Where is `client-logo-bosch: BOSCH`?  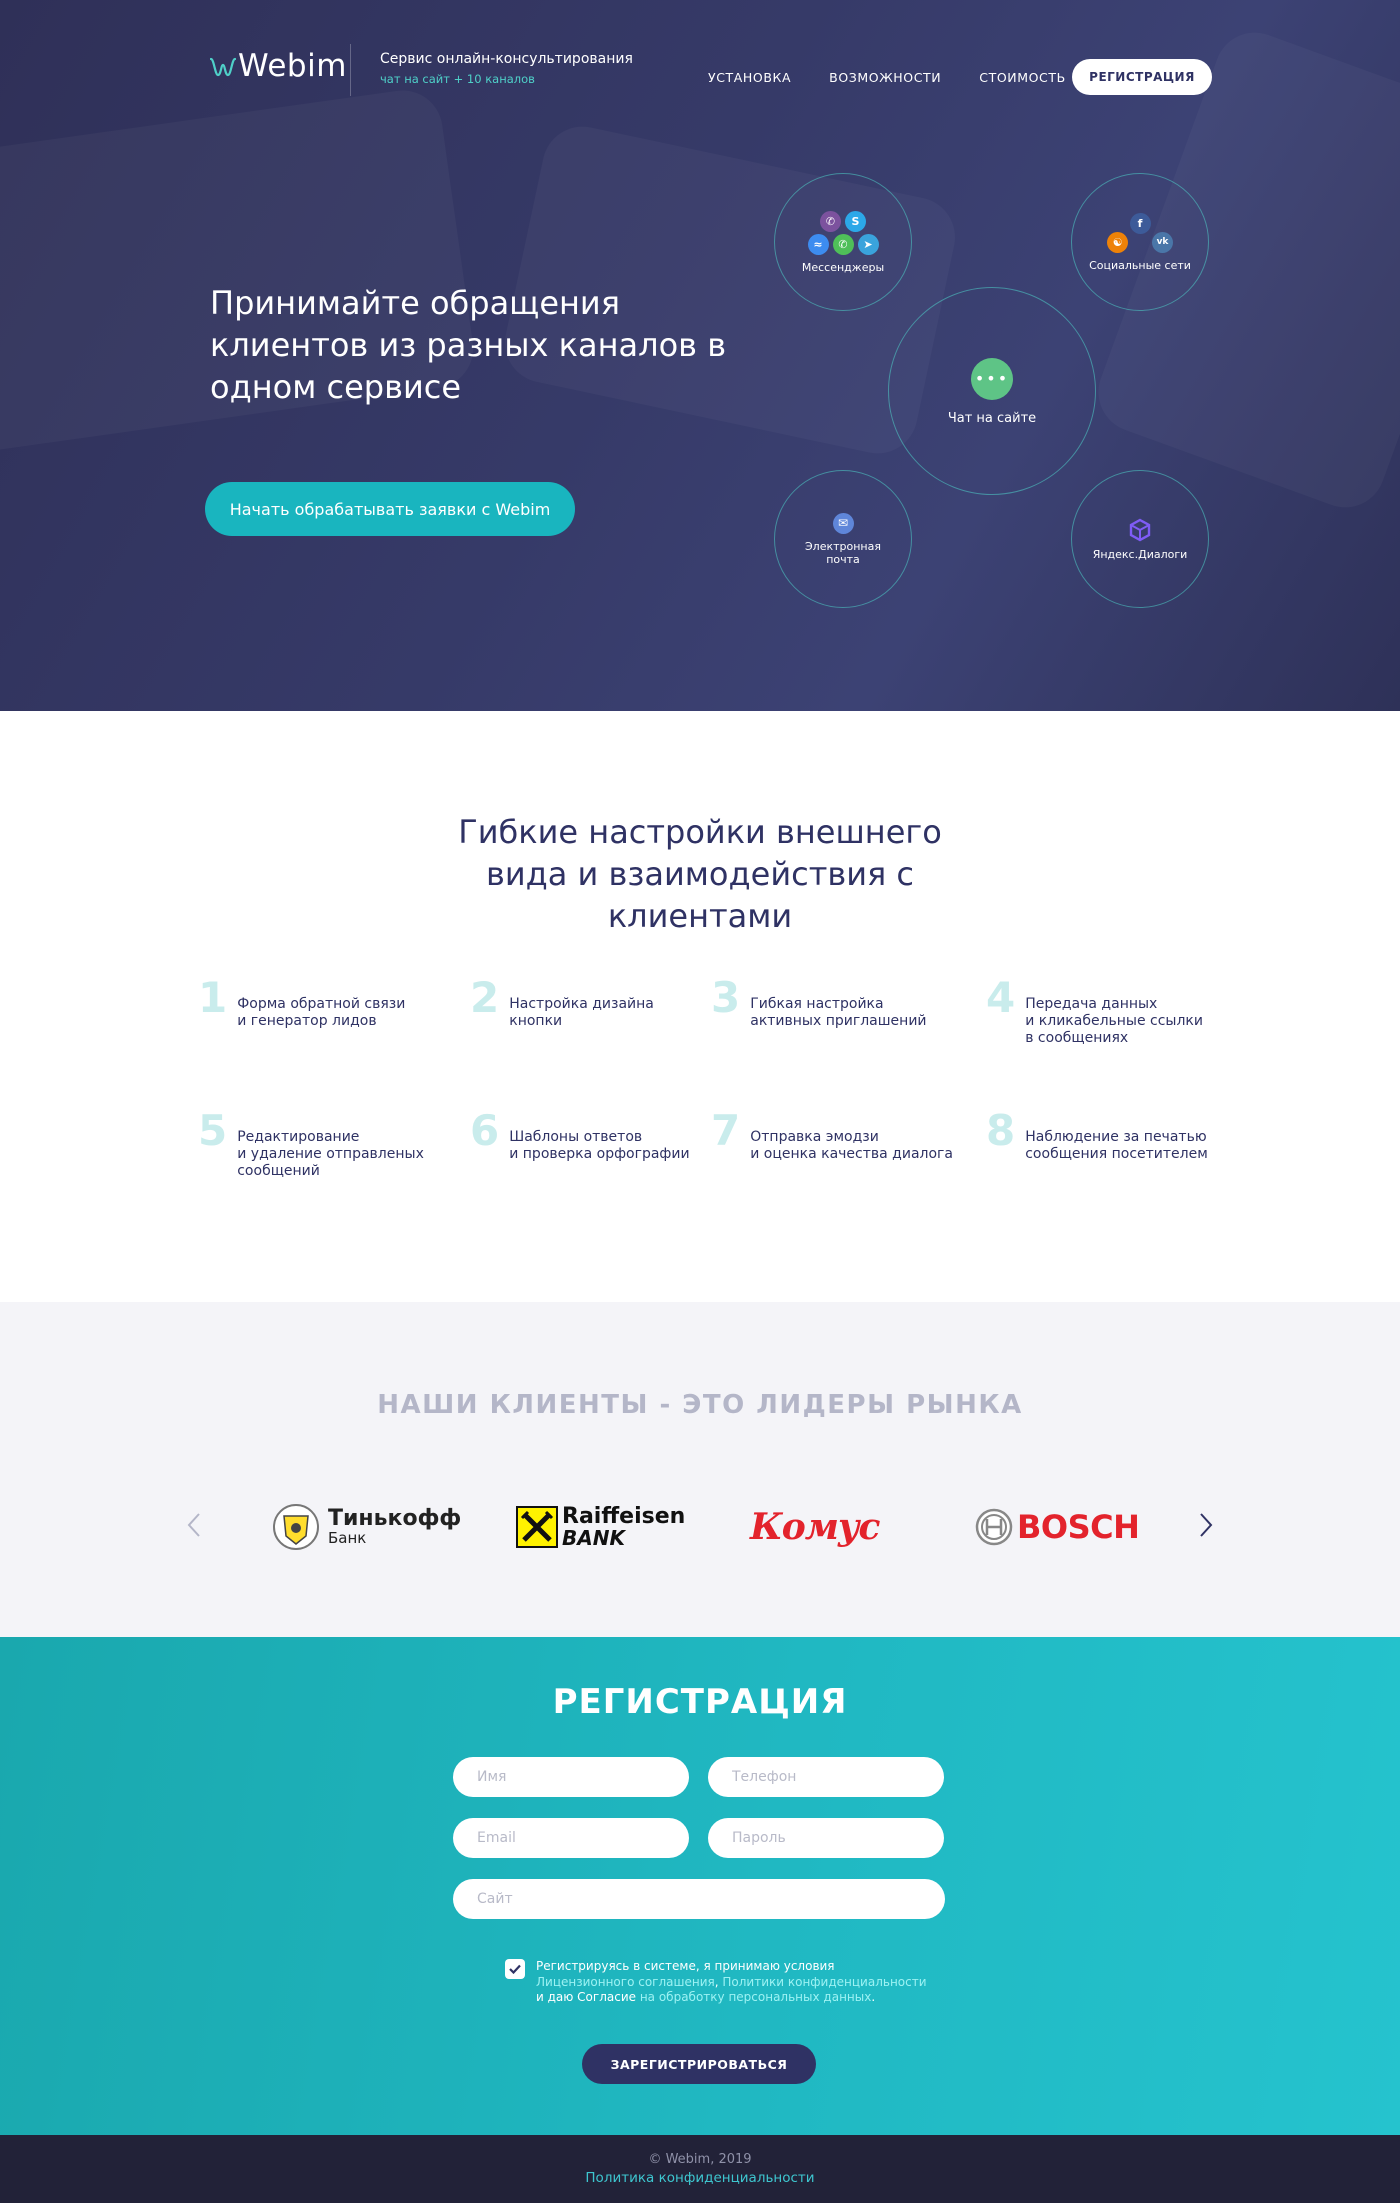
client-logo-bosch: BOSCH is located at coordinates (1057, 1527).